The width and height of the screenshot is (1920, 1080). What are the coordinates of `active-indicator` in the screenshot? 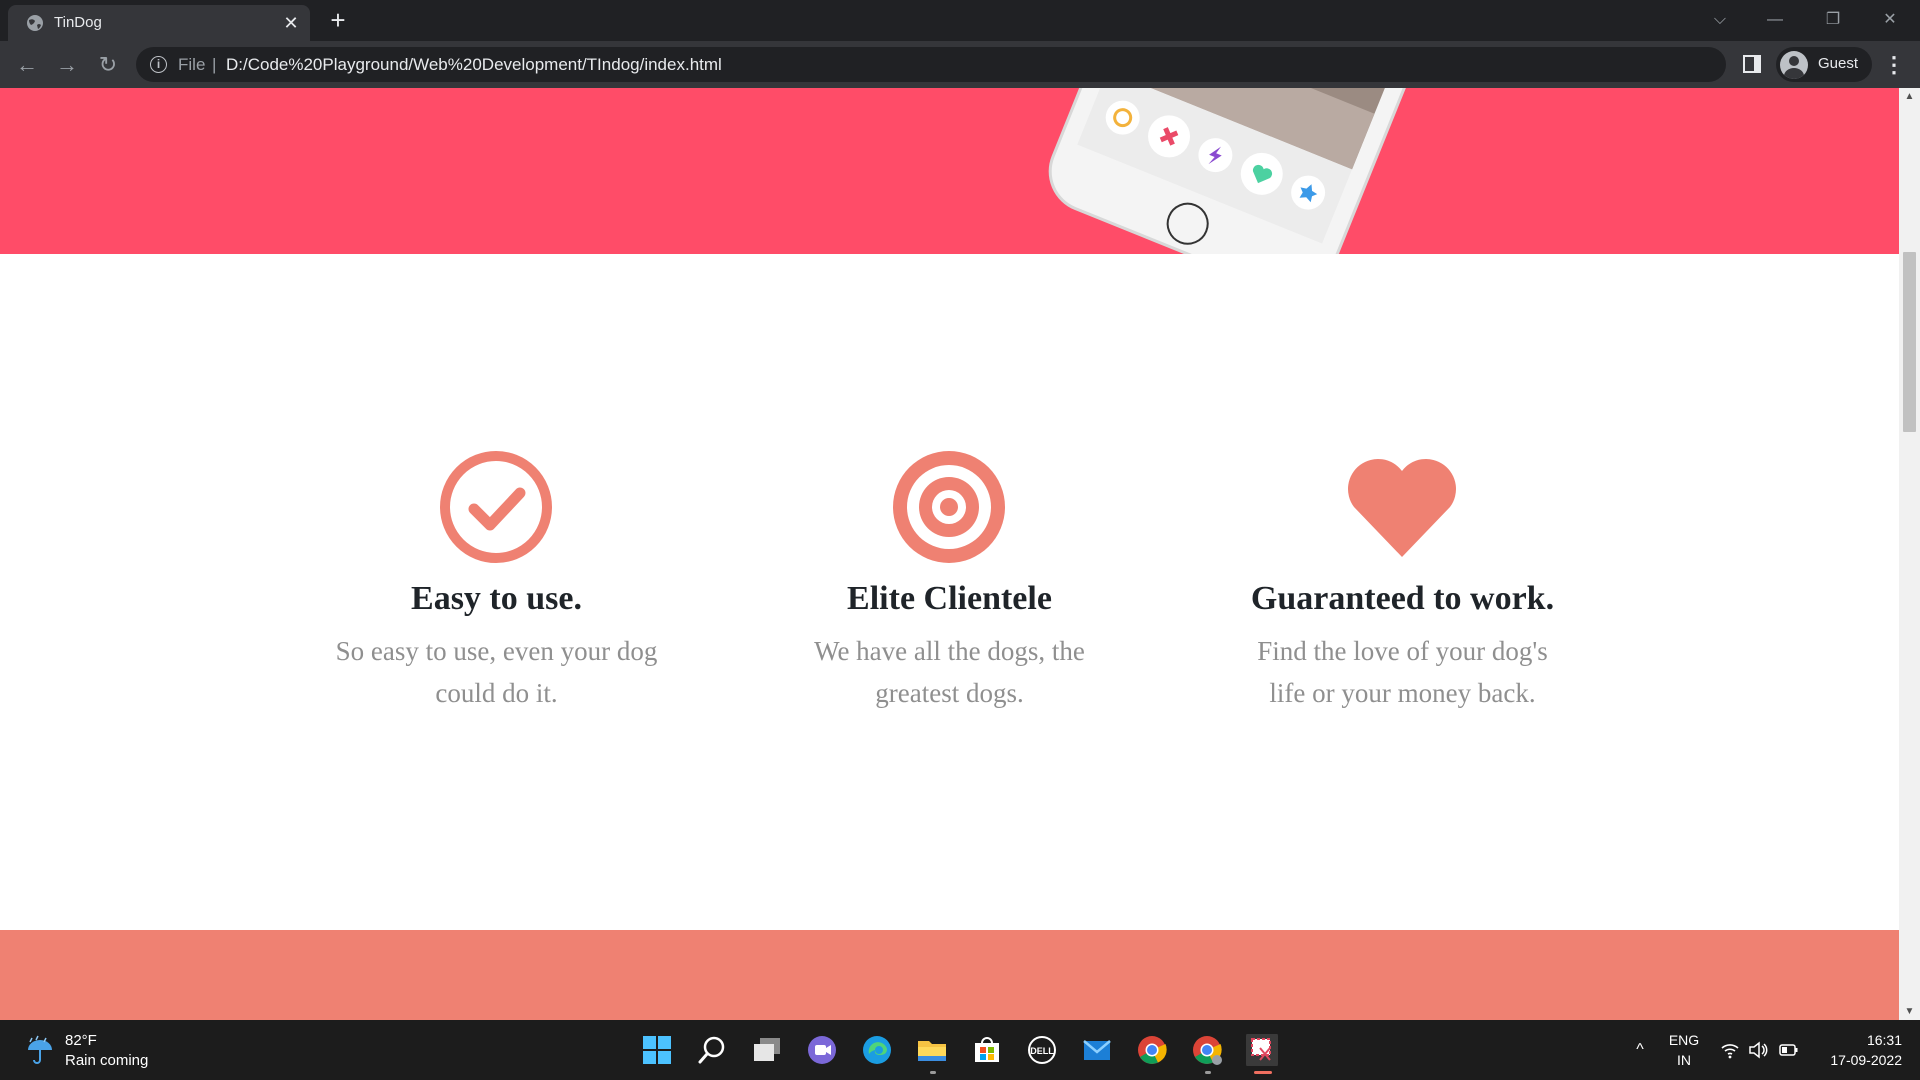 It's located at (1263, 1072).